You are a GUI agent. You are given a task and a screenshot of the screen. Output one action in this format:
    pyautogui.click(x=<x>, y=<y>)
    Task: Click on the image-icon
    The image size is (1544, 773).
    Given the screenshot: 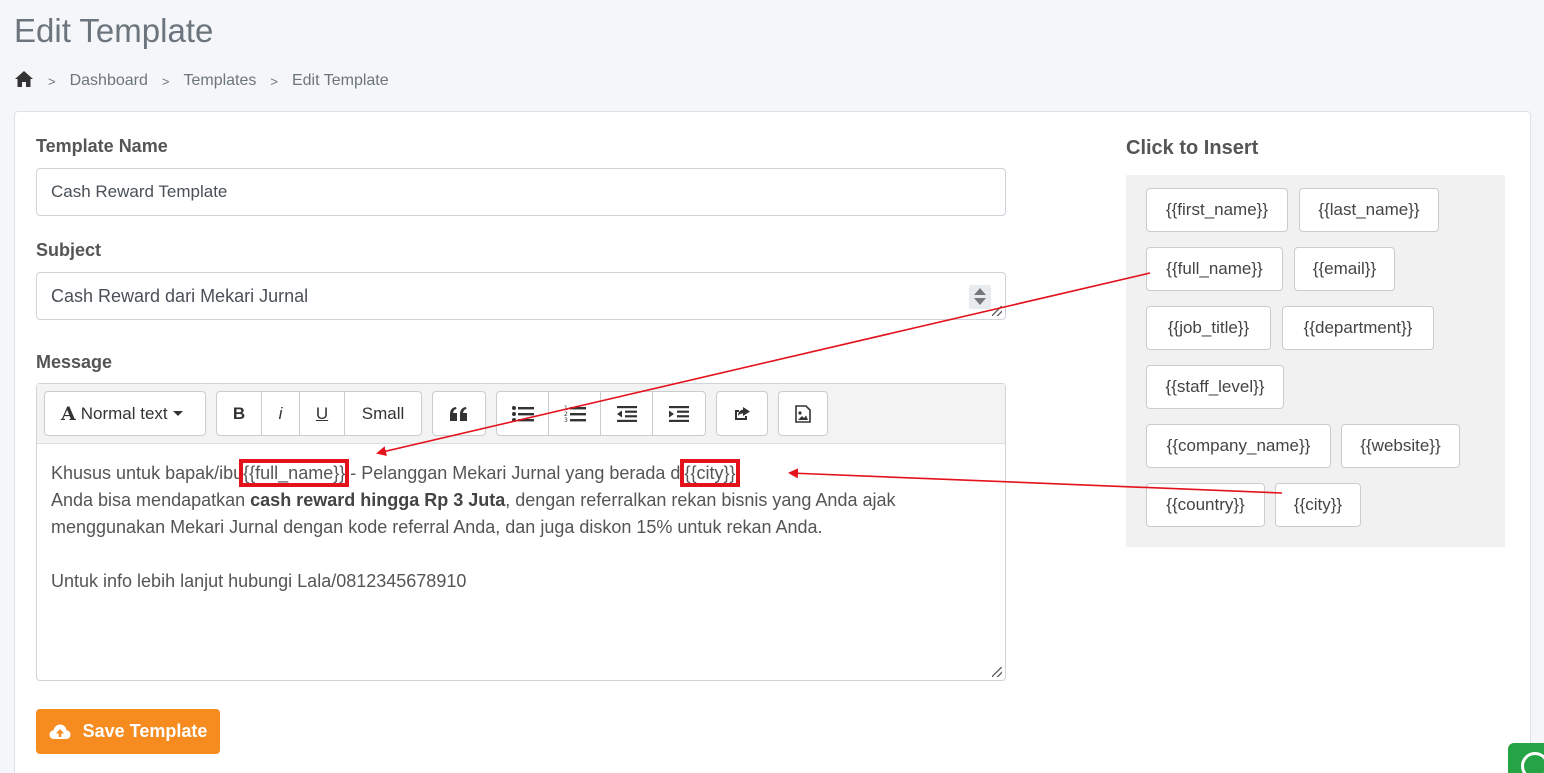 What is the action you would take?
    pyautogui.click(x=803, y=413)
    